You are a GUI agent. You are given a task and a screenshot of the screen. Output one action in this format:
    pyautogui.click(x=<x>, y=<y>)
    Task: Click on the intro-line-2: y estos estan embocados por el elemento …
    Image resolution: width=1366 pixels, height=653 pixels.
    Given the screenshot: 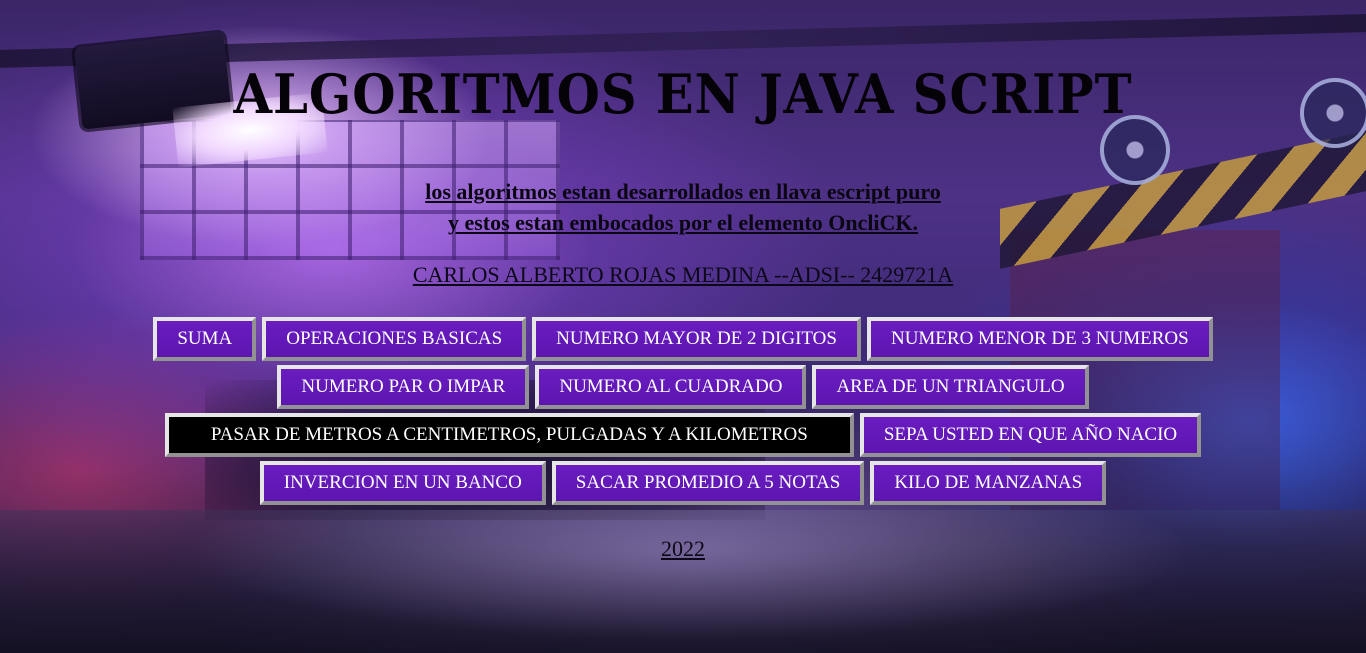 What is the action you would take?
    pyautogui.click(x=683, y=222)
    